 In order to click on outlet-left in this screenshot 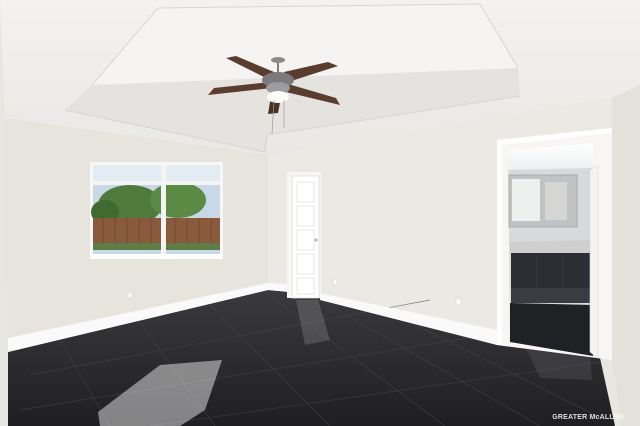, I will do `click(130, 295)`.